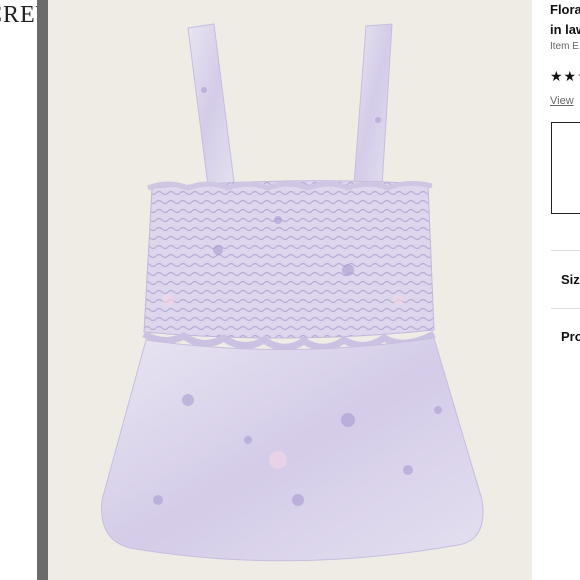 The height and width of the screenshot is (580, 580). I want to click on product-title-continued: in law, so click(565, 29).